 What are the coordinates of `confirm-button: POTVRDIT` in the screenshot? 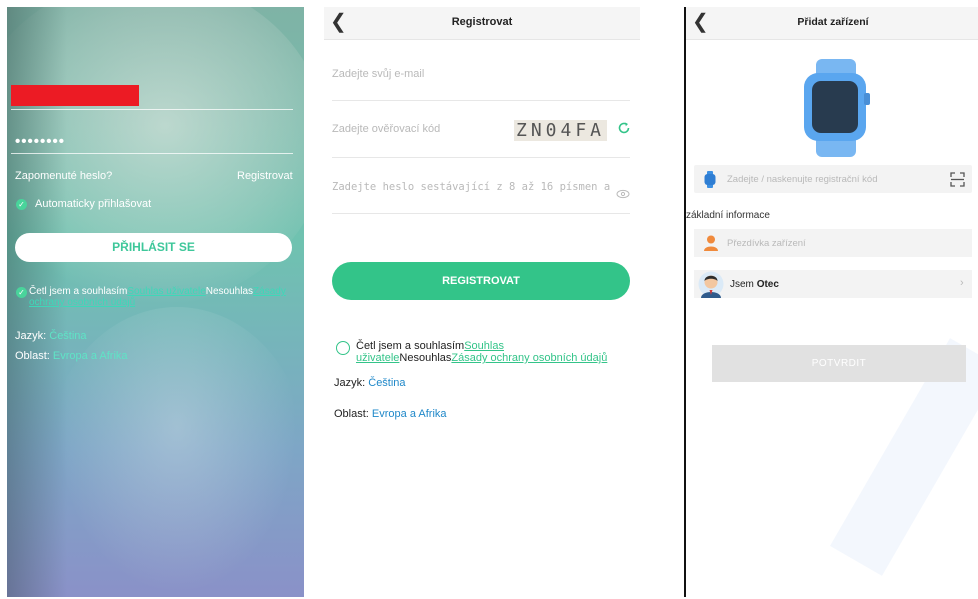 It's located at (839, 363).